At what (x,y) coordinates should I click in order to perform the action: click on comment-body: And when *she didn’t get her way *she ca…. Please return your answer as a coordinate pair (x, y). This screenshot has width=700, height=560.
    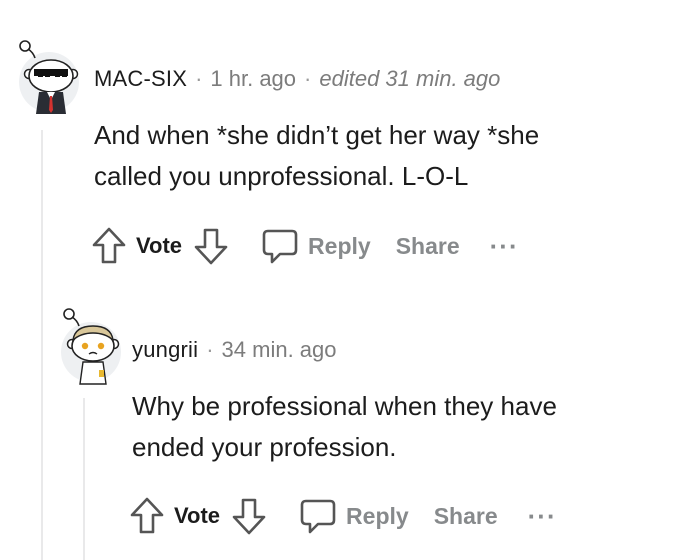
    Looking at the image, I should click on (316, 156).